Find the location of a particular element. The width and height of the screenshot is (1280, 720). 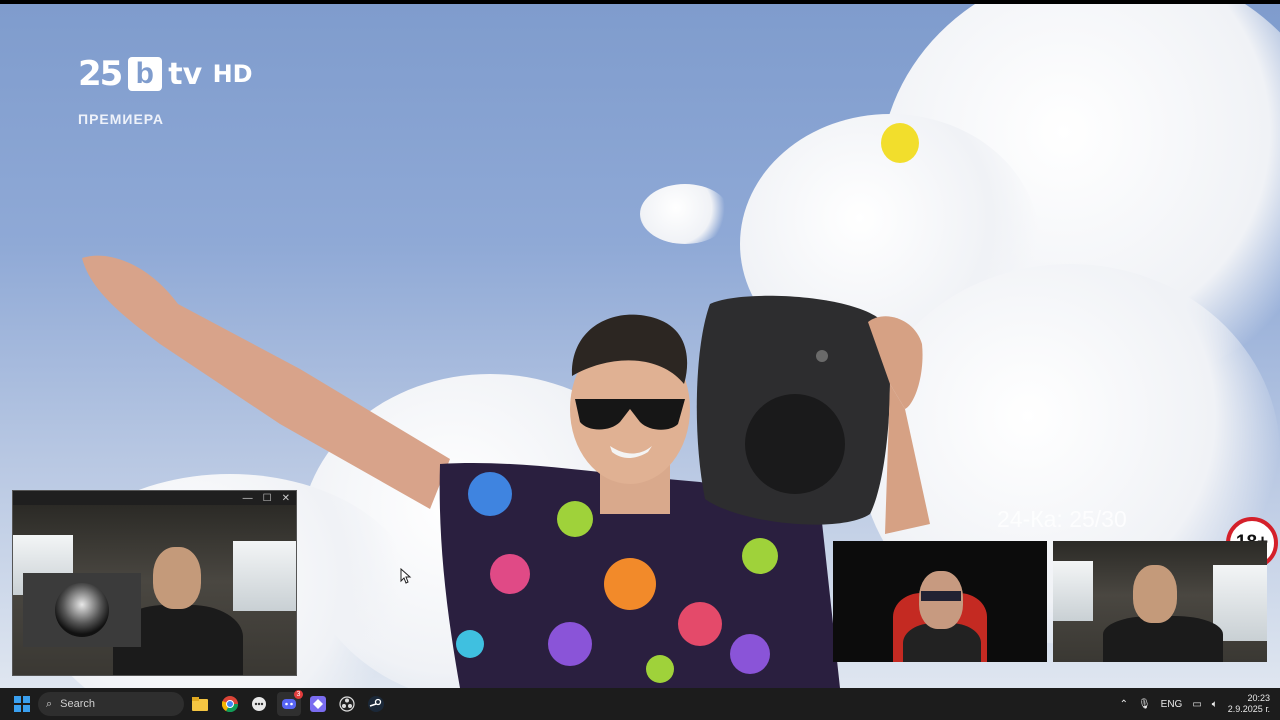

window-titlebar: — ☐ ✕ is located at coordinates (154, 498).